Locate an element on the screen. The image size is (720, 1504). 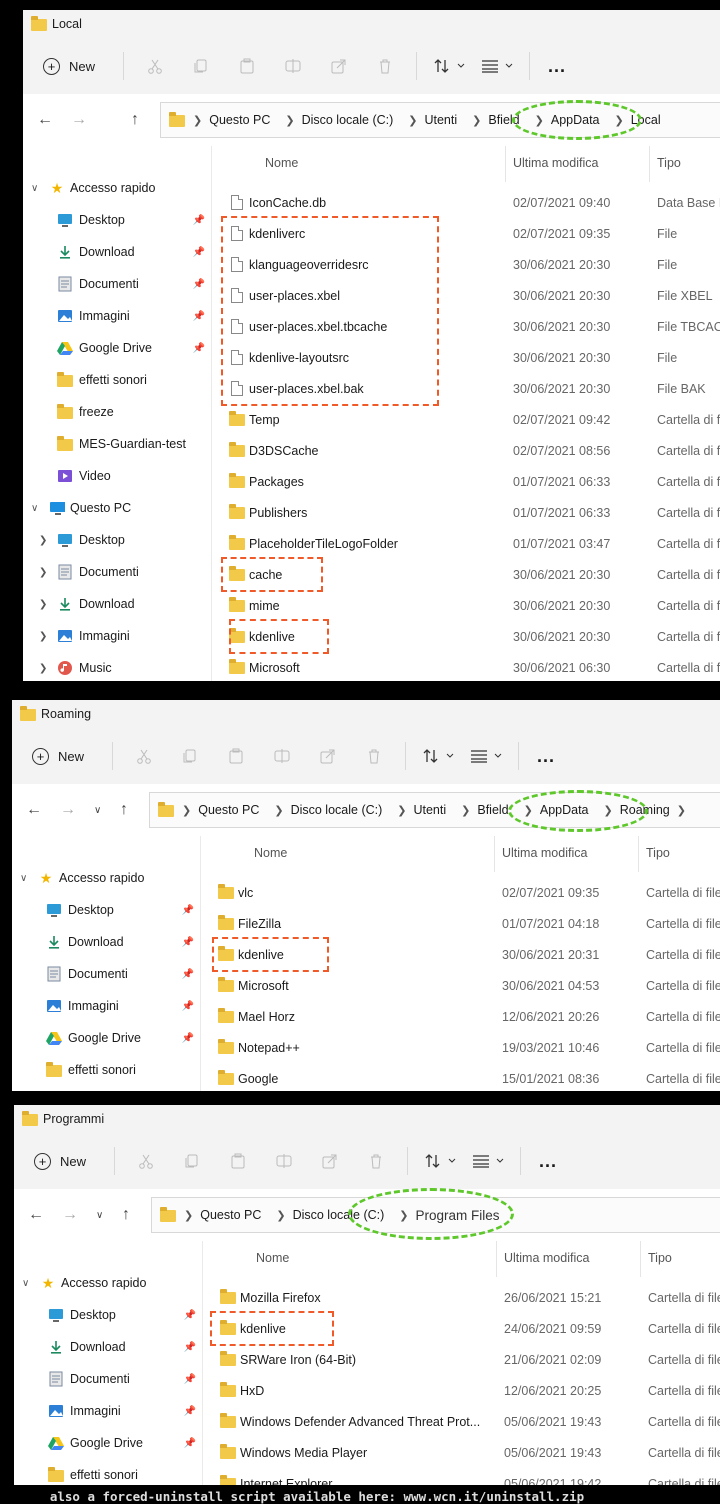
breadcrumb-item: AppData is located at coordinates (564, 810).